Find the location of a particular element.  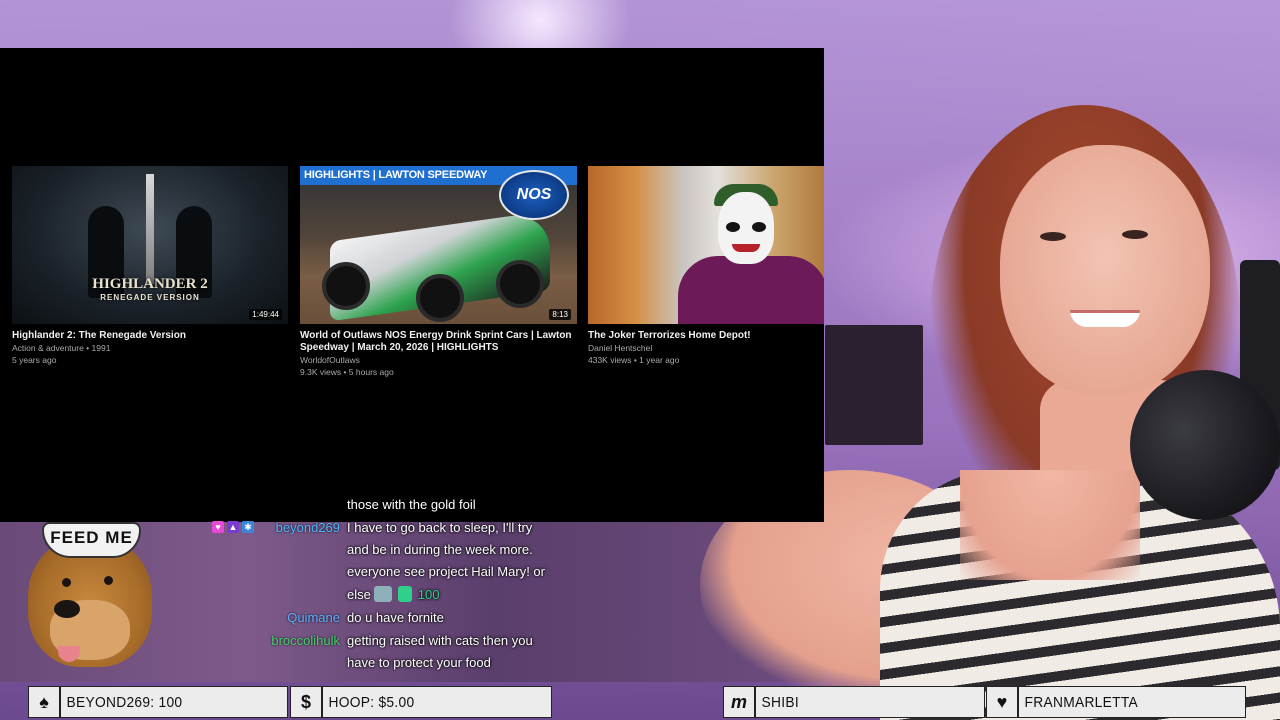

emote-icon is located at coordinates (383, 594).